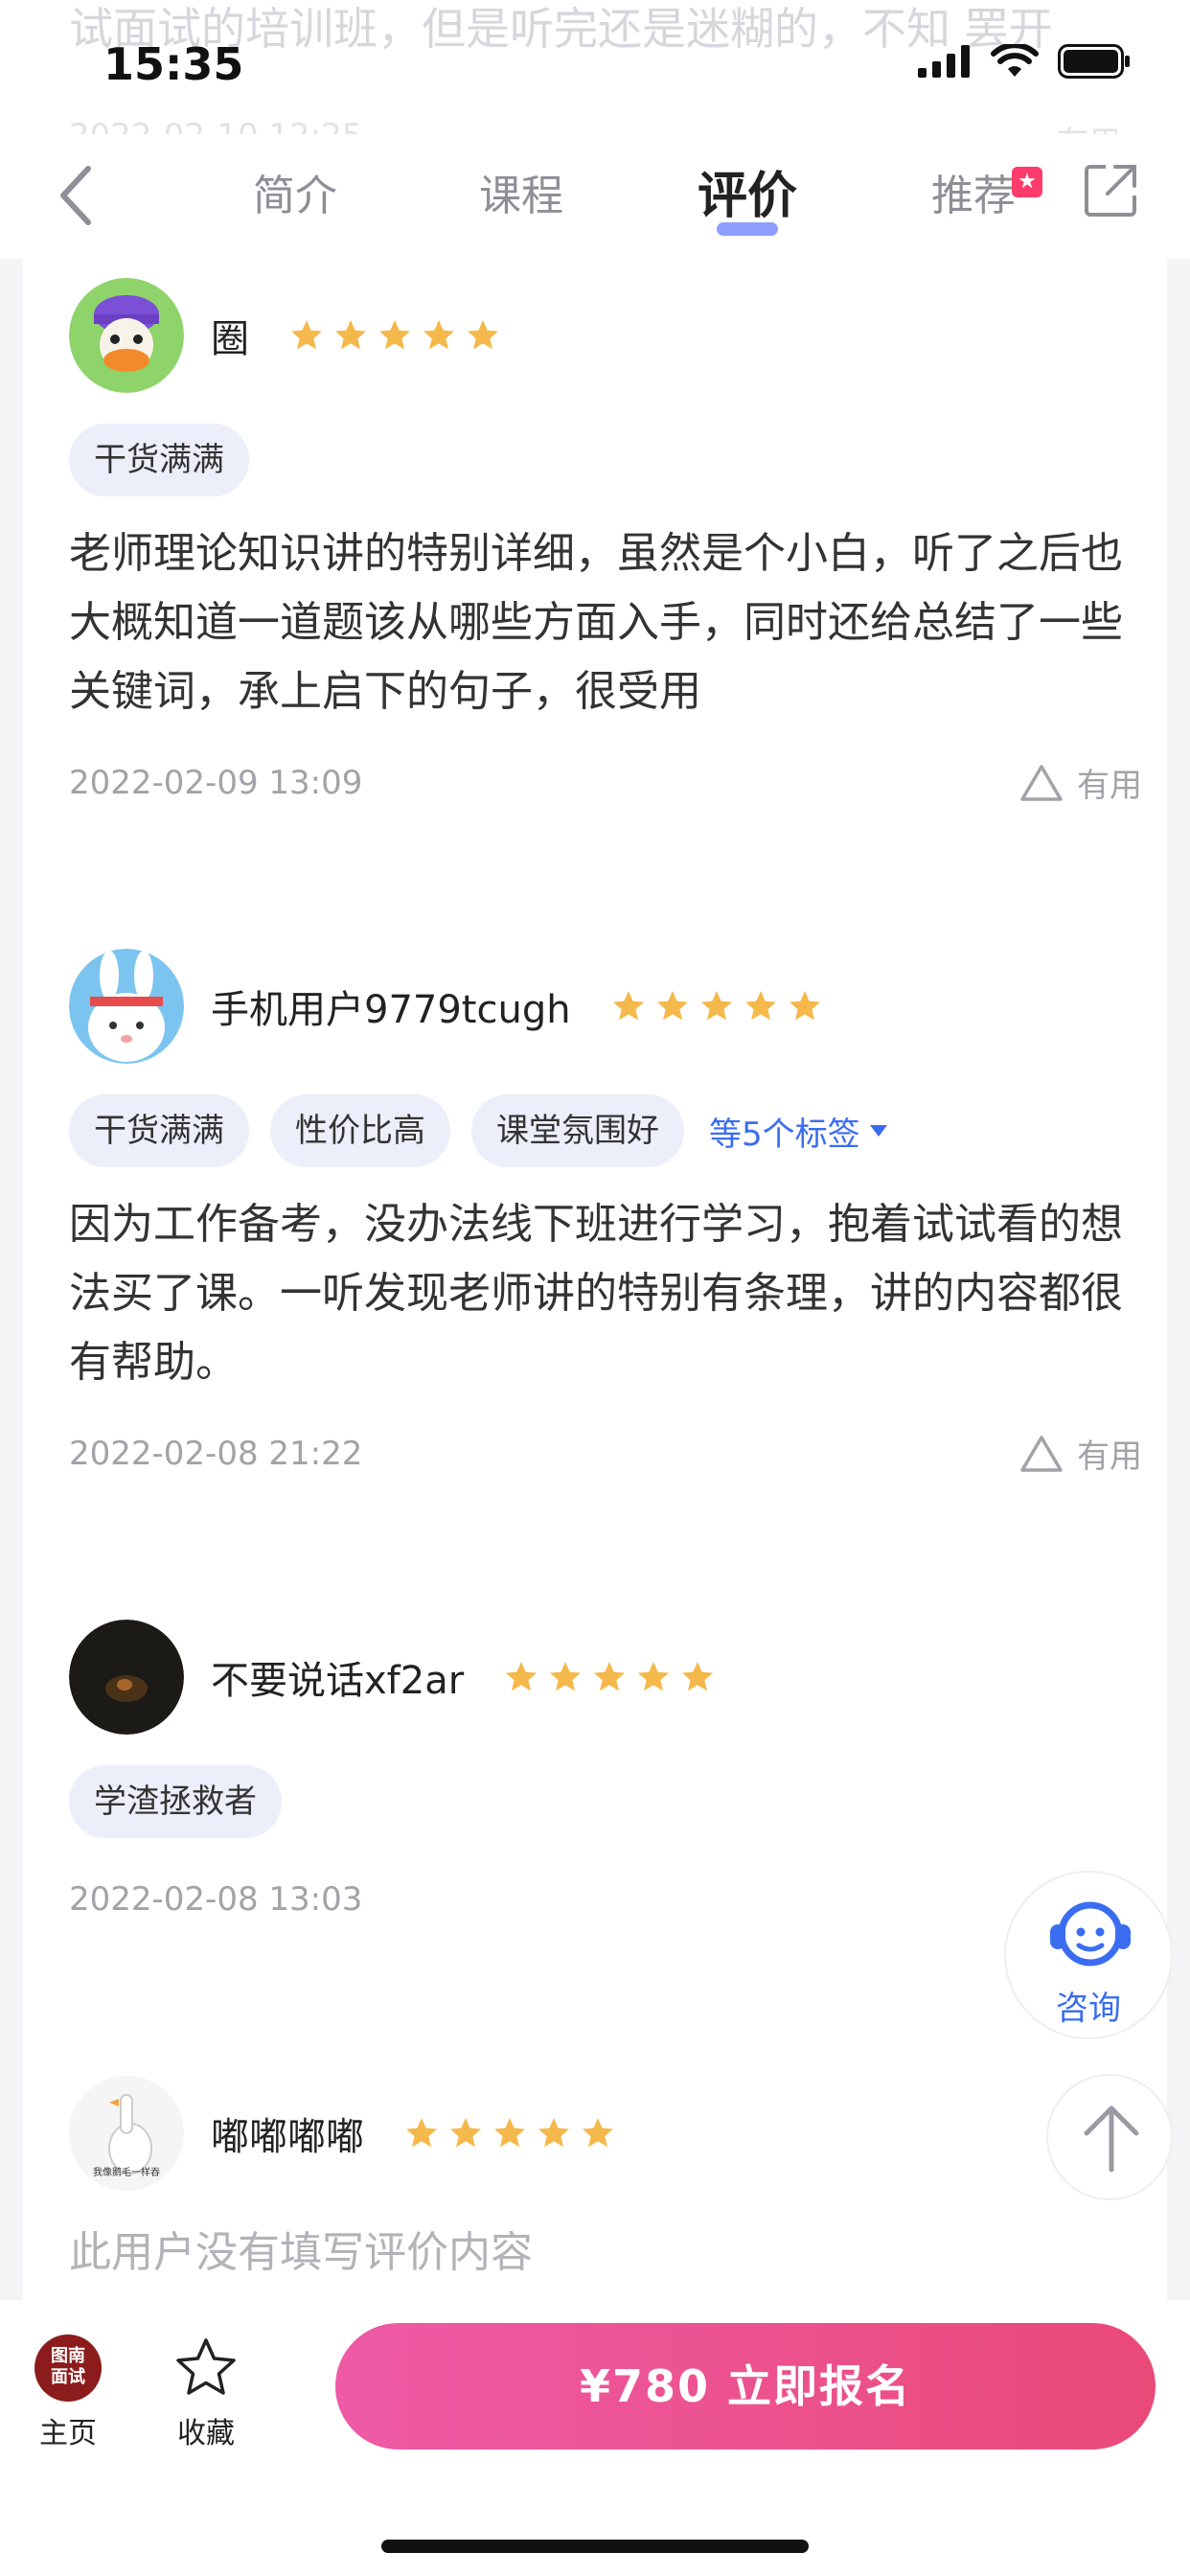  What do you see at coordinates (521, 196) in the screenshot?
I see `tab-course: 课程` at bounding box center [521, 196].